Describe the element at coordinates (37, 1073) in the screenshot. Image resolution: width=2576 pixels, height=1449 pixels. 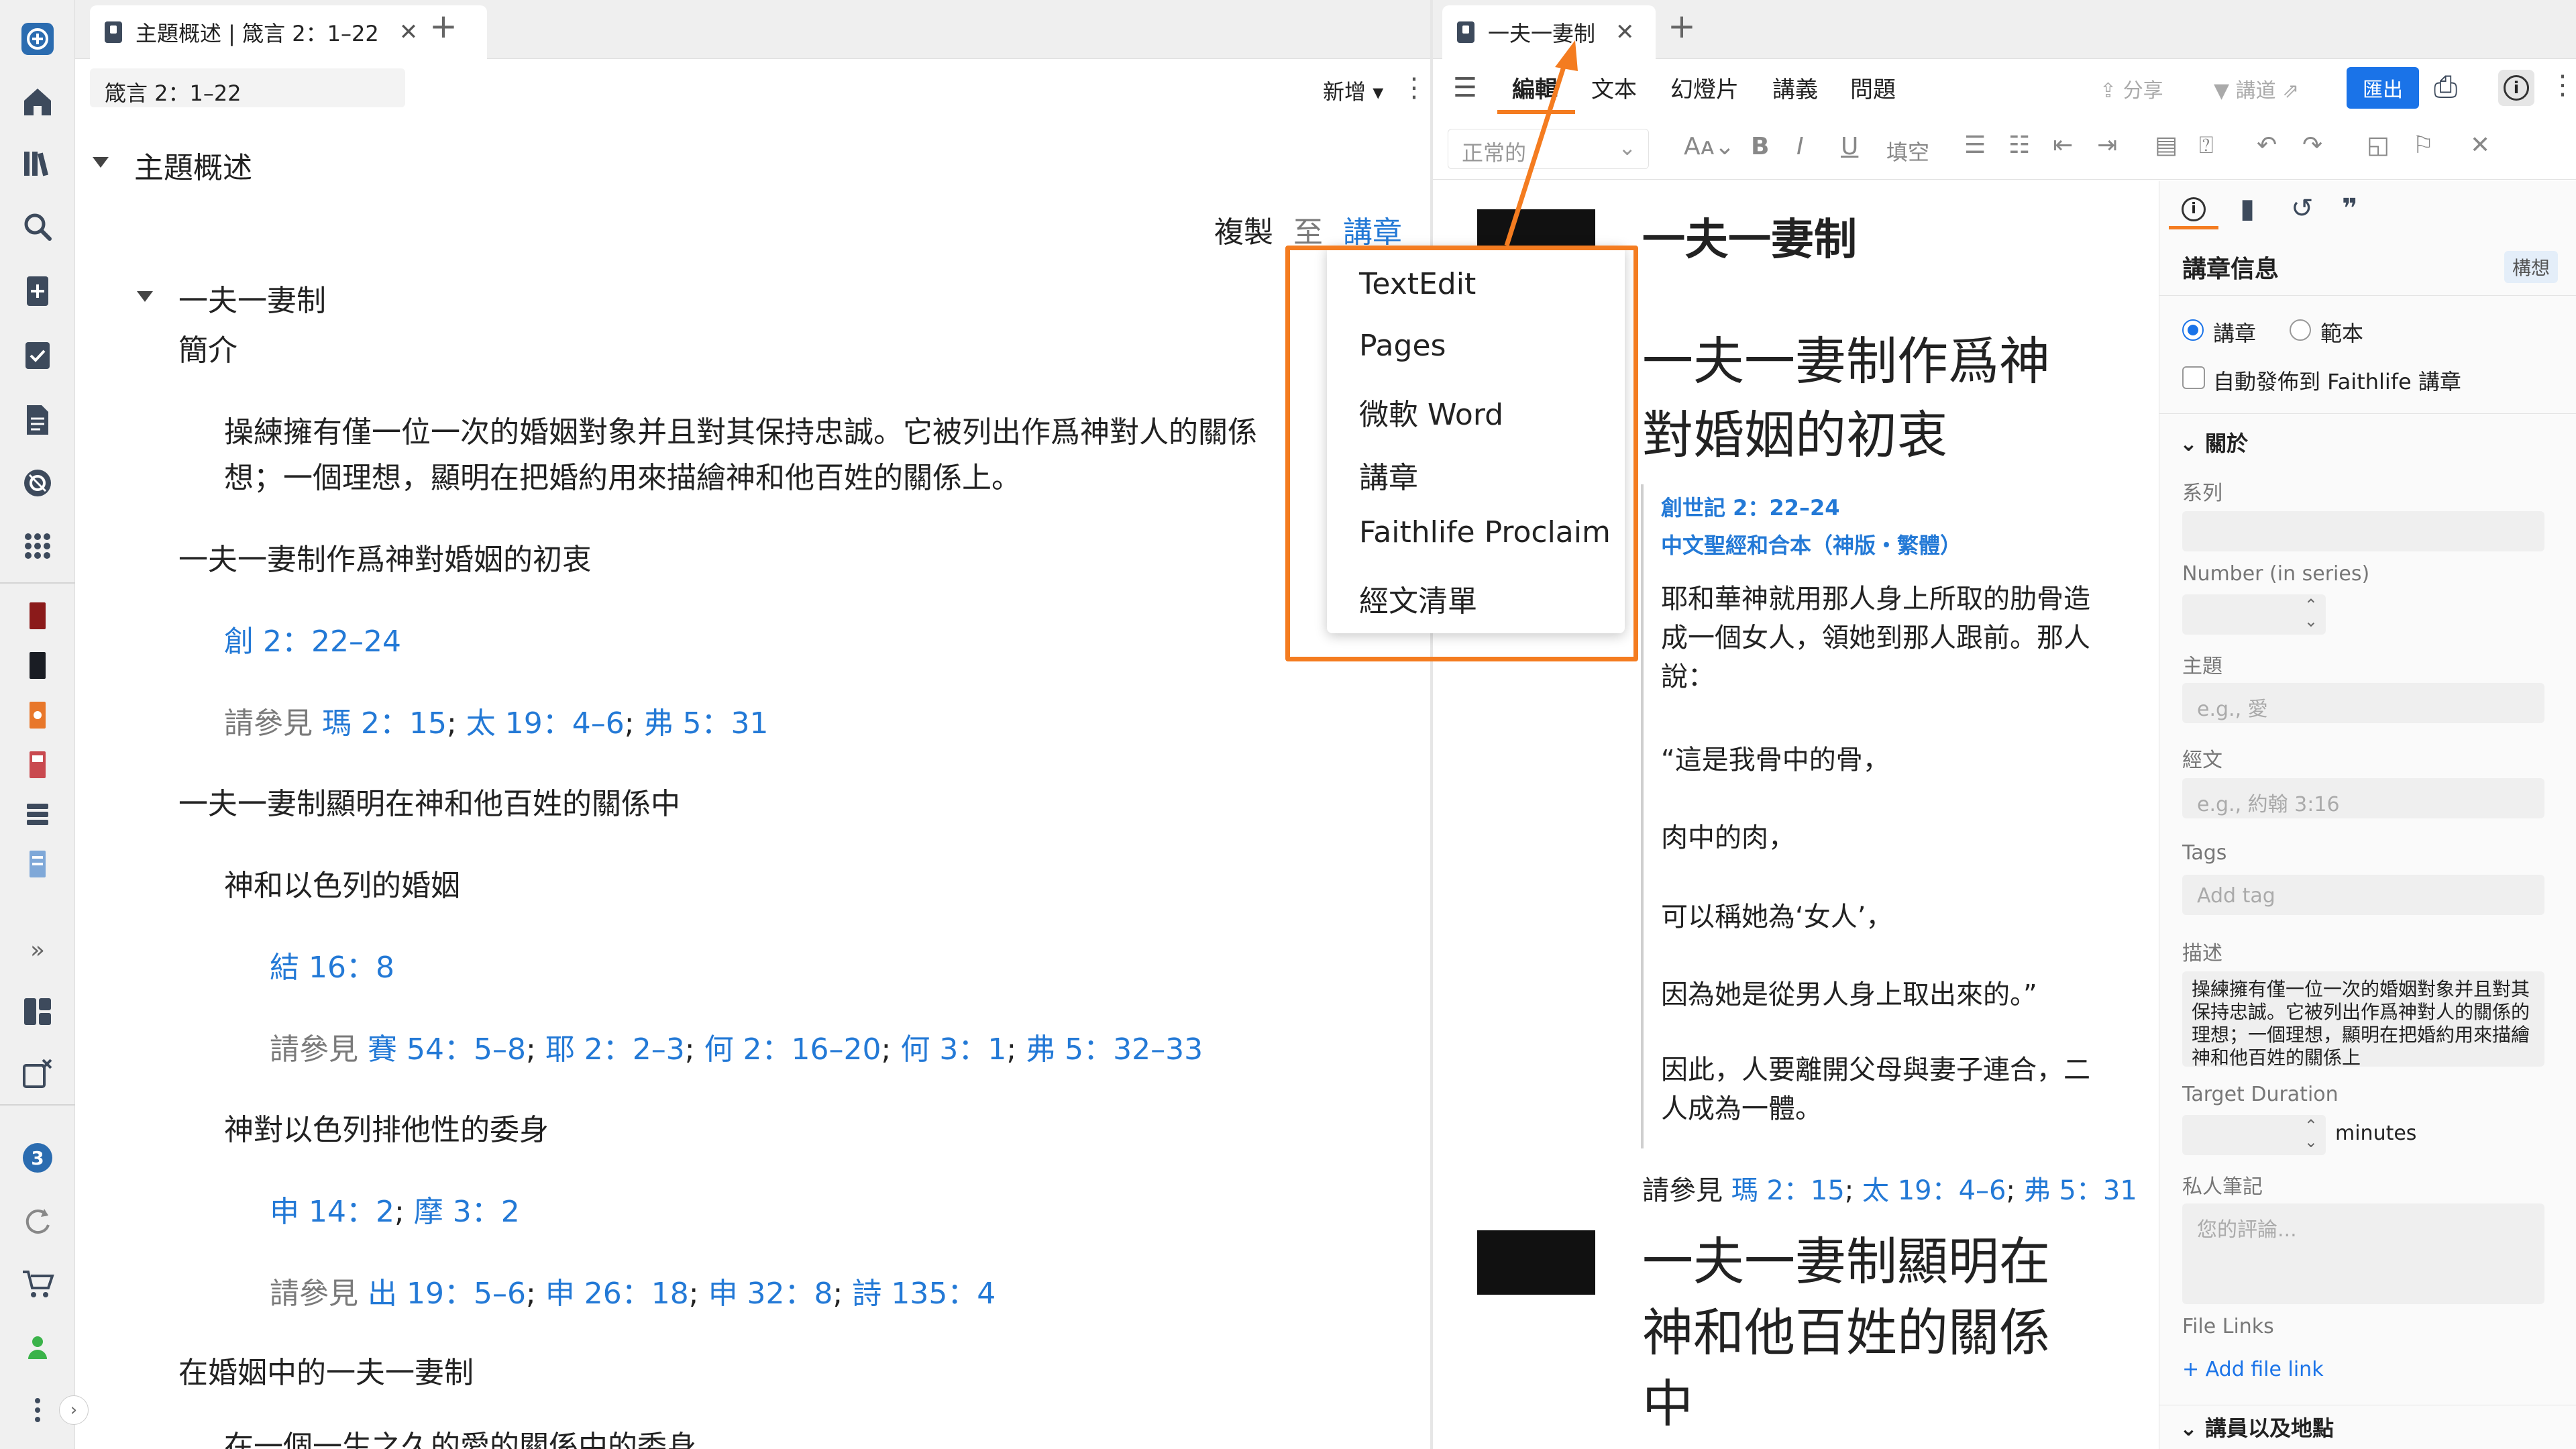
I see `close-panels-icon` at that location.